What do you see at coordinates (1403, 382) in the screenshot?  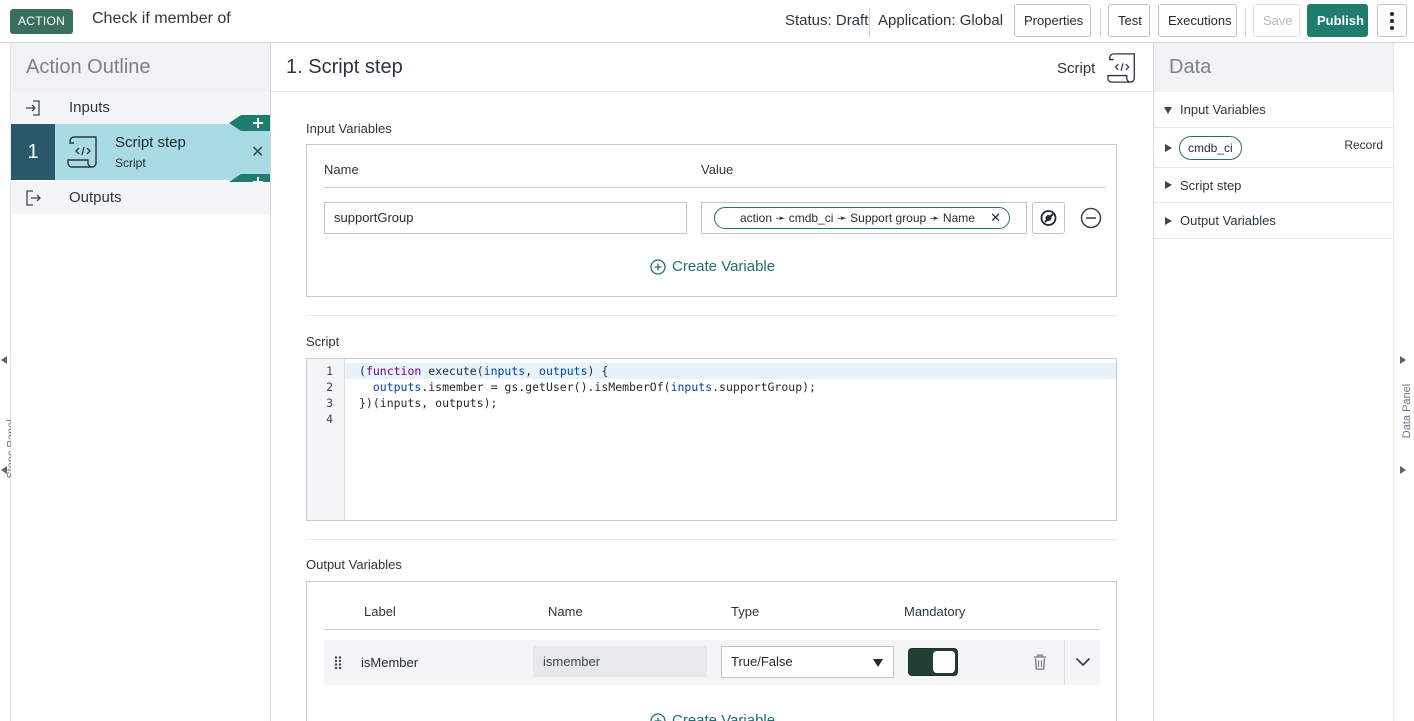 I see `data-panel-rail: Data Panel` at bounding box center [1403, 382].